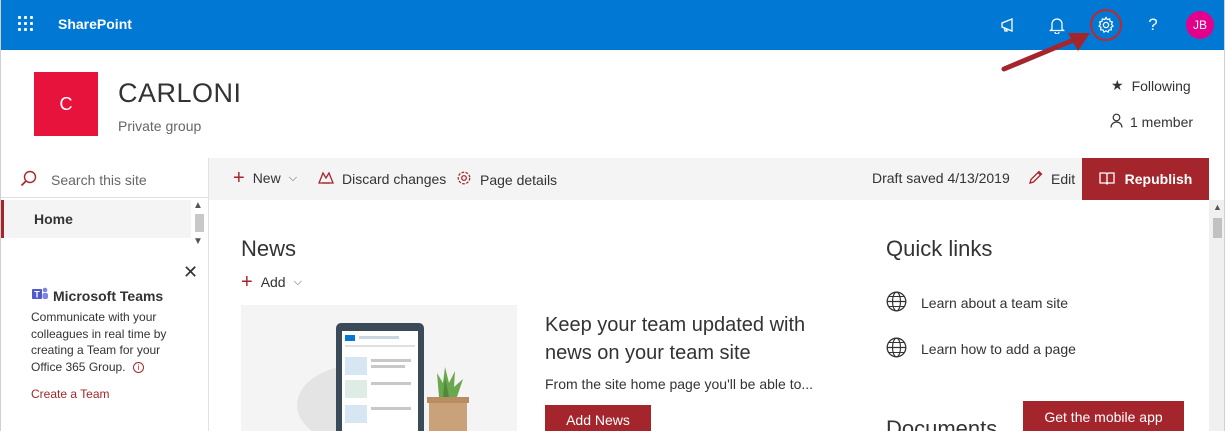 The height and width of the screenshot is (431, 1225). Describe the element at coordinates (96, 219) in the screenshot. I see `nav-item-home: Home` at that location.